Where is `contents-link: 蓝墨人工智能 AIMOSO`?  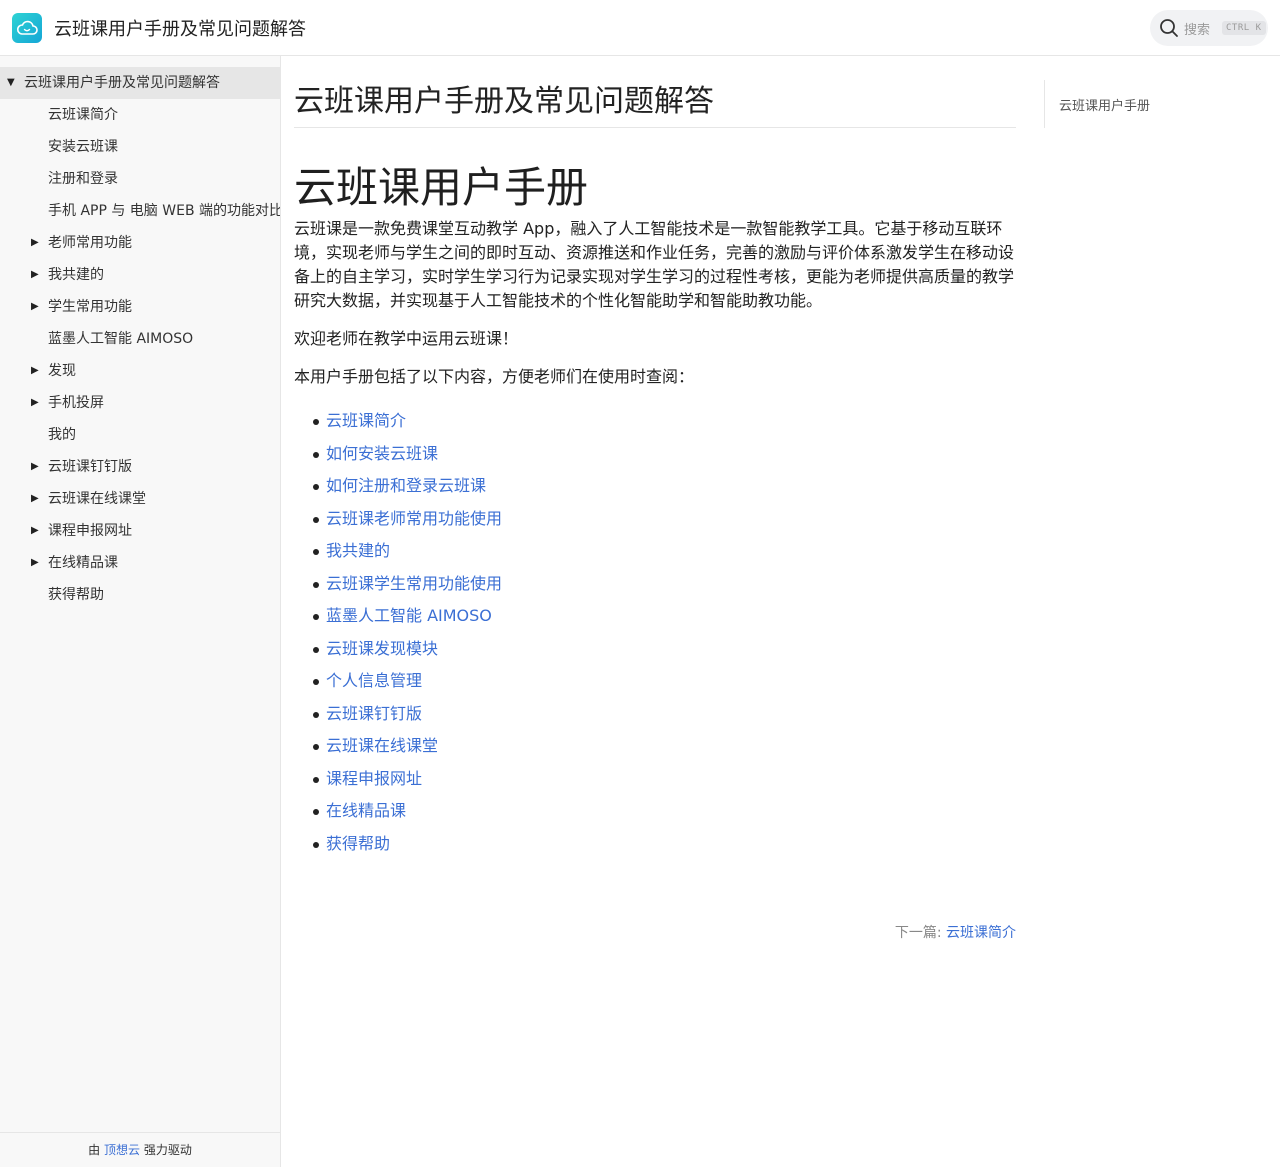
contents-link: 蓝墨人工智能 AIMOSO is located at coordinates (409, 615).